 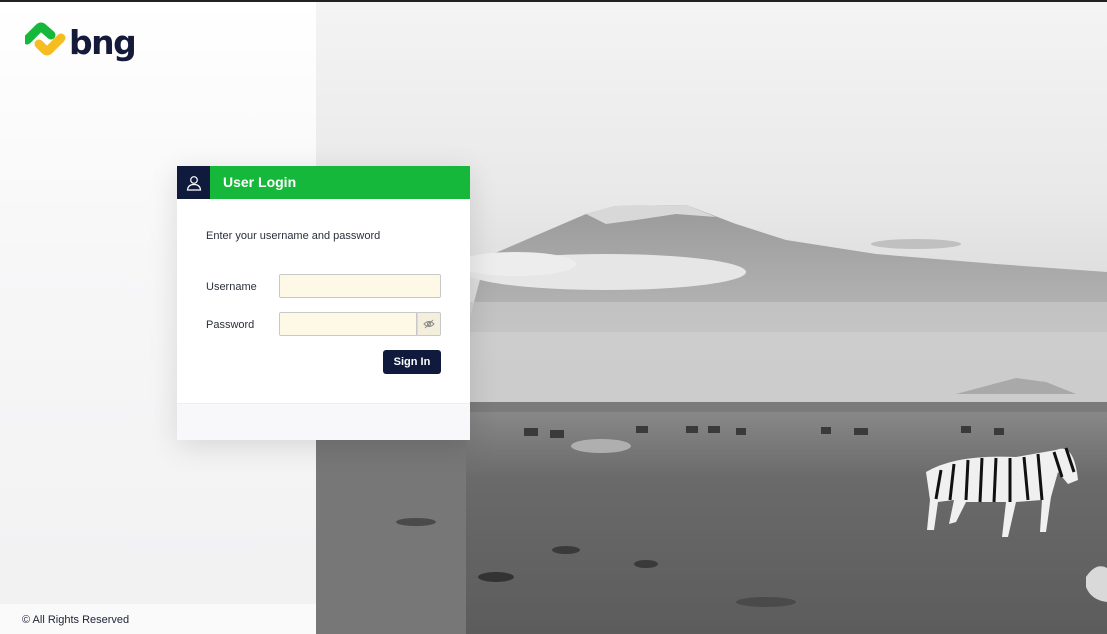 I want to click on user-icon, so click(x=193, y=183).